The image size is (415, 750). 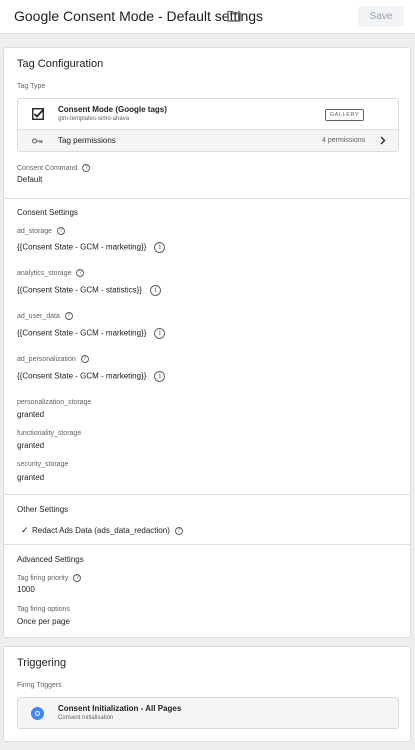 I want to click on consent-command-label: Consent Command?, so click(x=54, y=168).